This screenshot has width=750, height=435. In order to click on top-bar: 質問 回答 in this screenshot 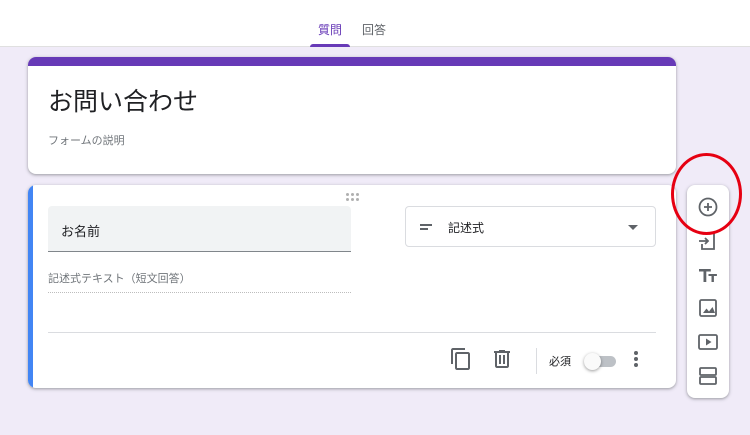, I will do `click(375, 23)`.